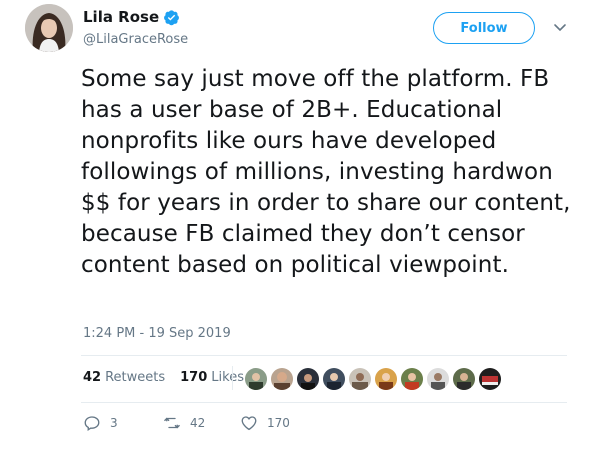  I want to click on author-name-row: Lila Rose, so click(131, 17).